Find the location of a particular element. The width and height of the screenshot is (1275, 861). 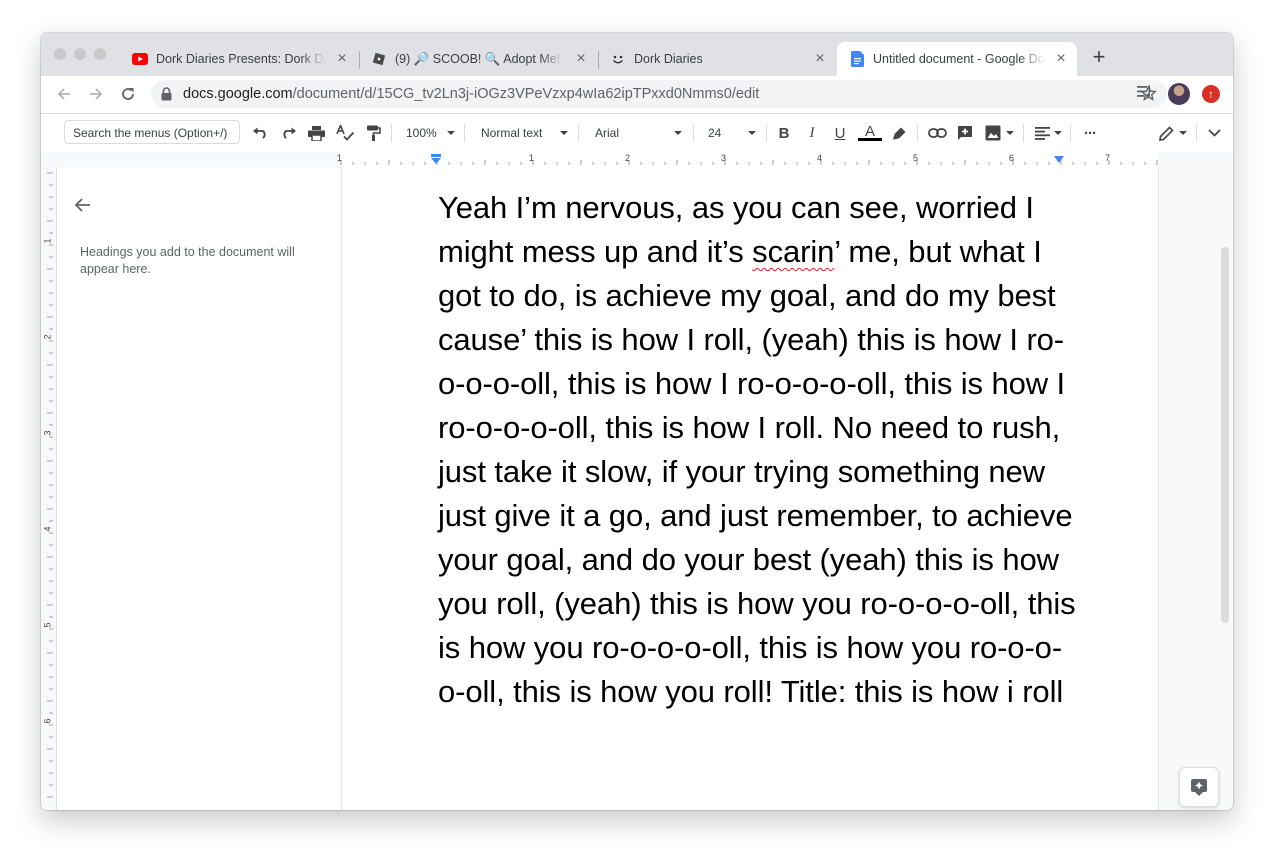

explore-sparkle-icon is located at coordinates (1199, 787).